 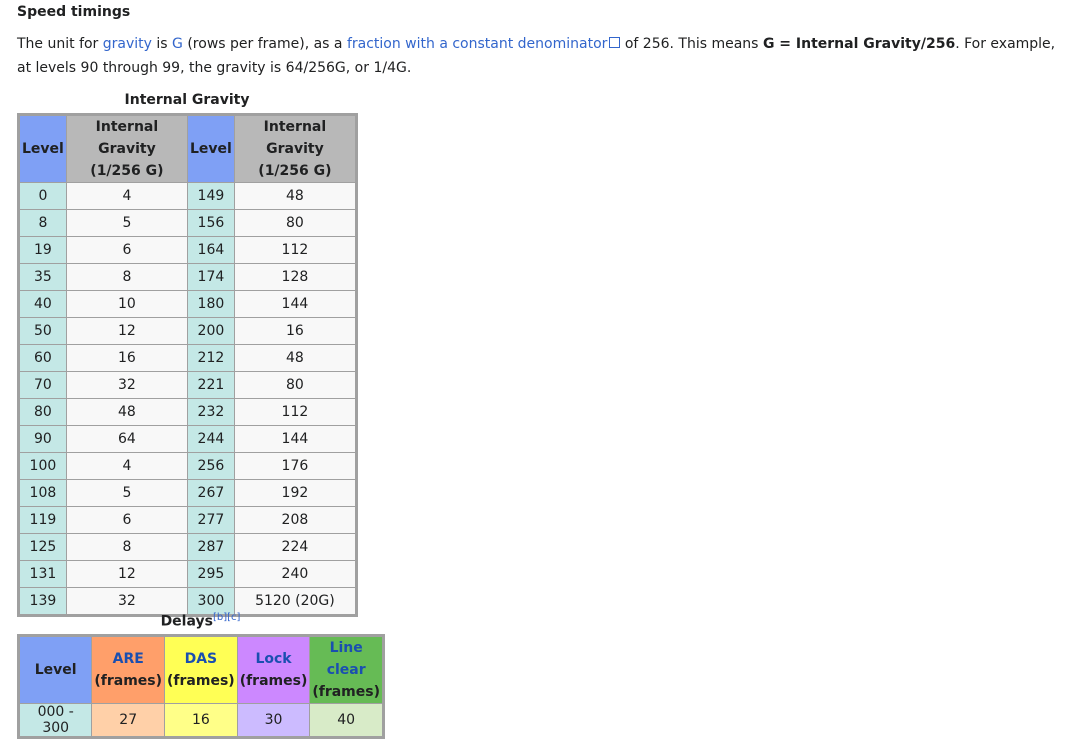 I want to click on table-row: 80 48 232 112, so click(x=188, y=412).